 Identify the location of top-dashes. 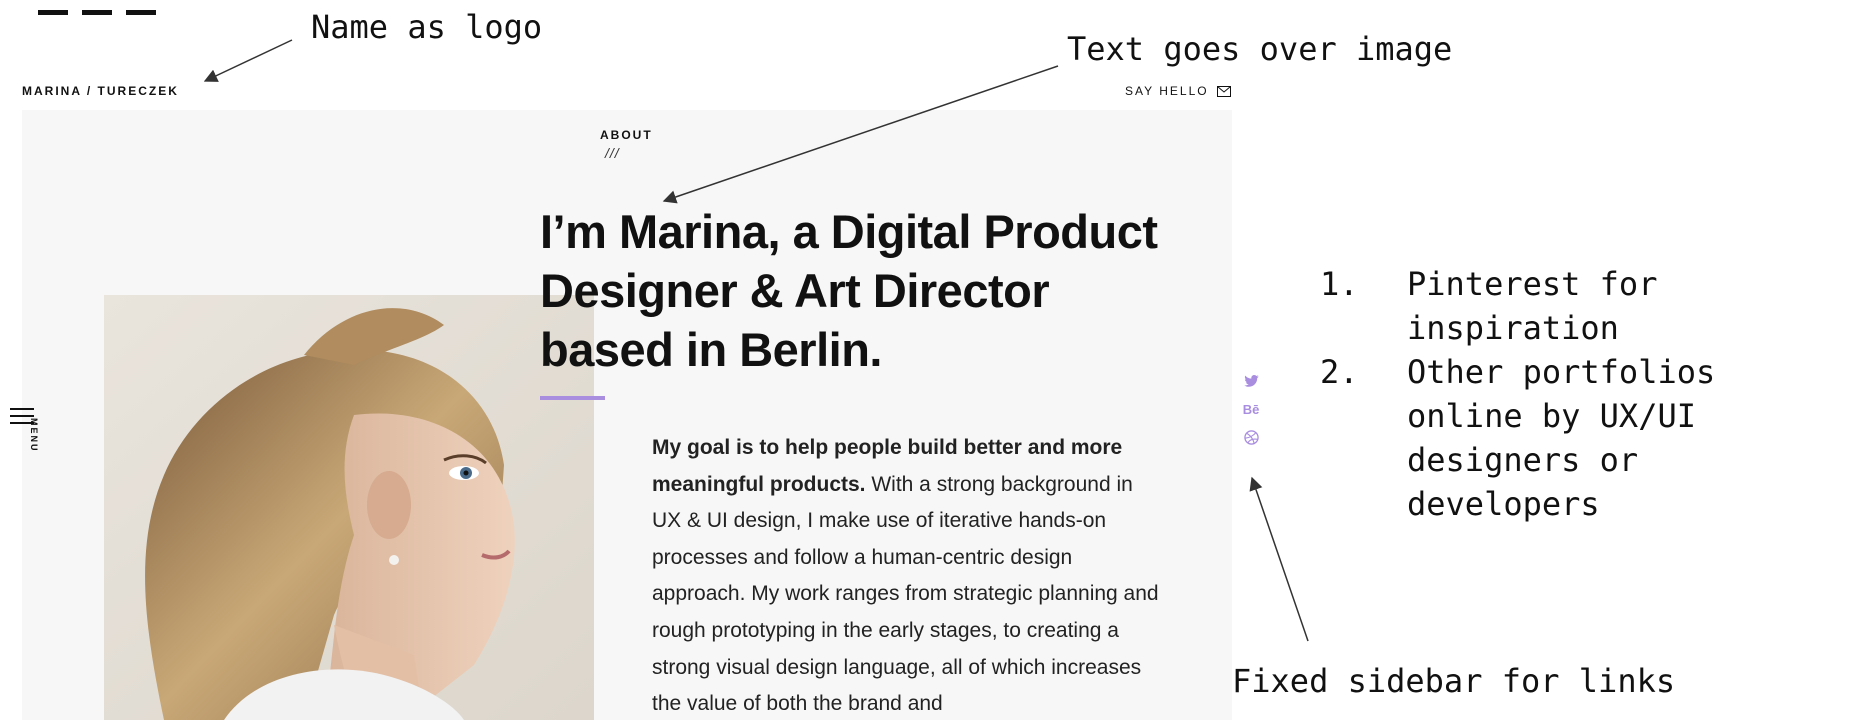
(97, 12).